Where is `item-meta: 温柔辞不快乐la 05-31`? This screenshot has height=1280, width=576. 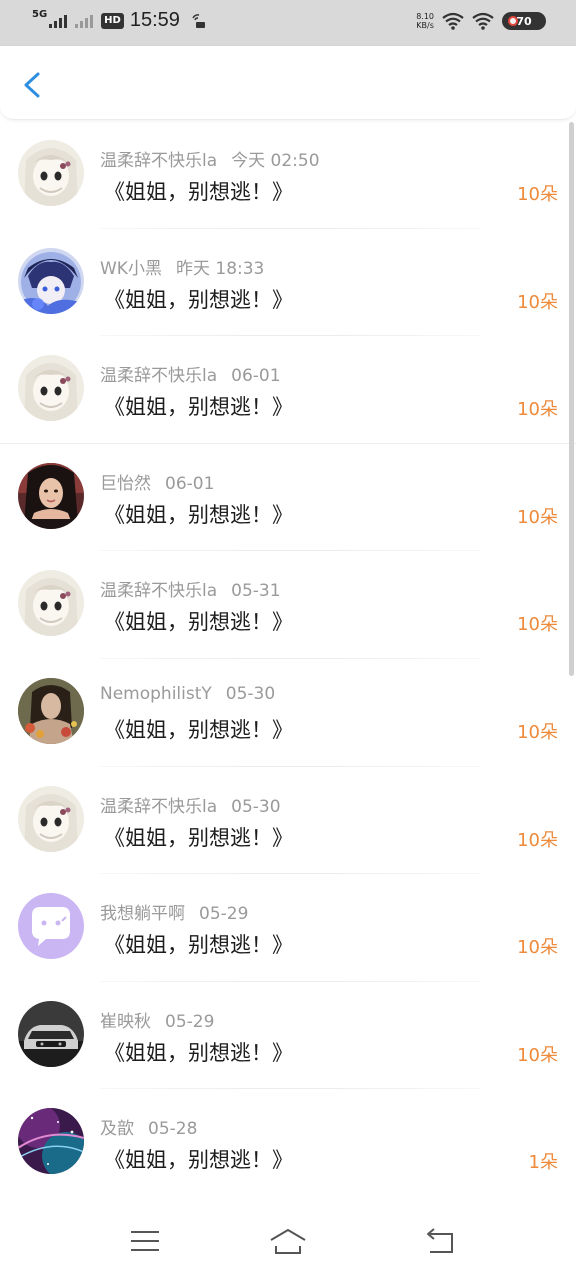 item-meta: 温柔辞不快乐la 05-31 is located at coordinates (190, 588).